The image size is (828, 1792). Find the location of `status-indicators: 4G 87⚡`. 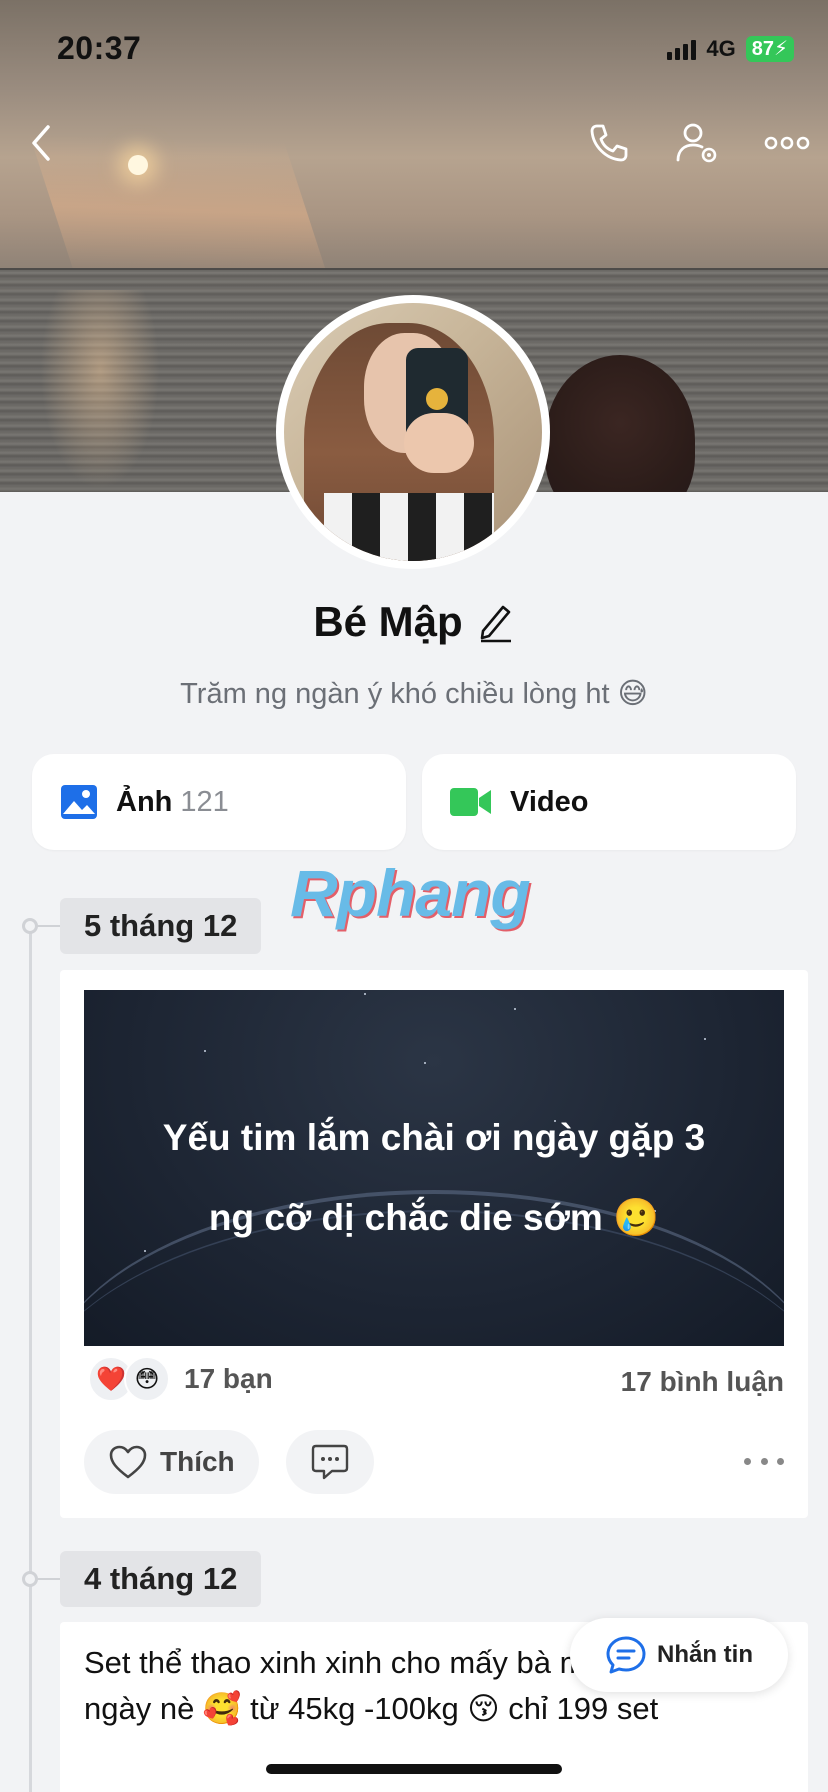

status-indicators: 4G 87⚡ is located at coordinates (730, 49).